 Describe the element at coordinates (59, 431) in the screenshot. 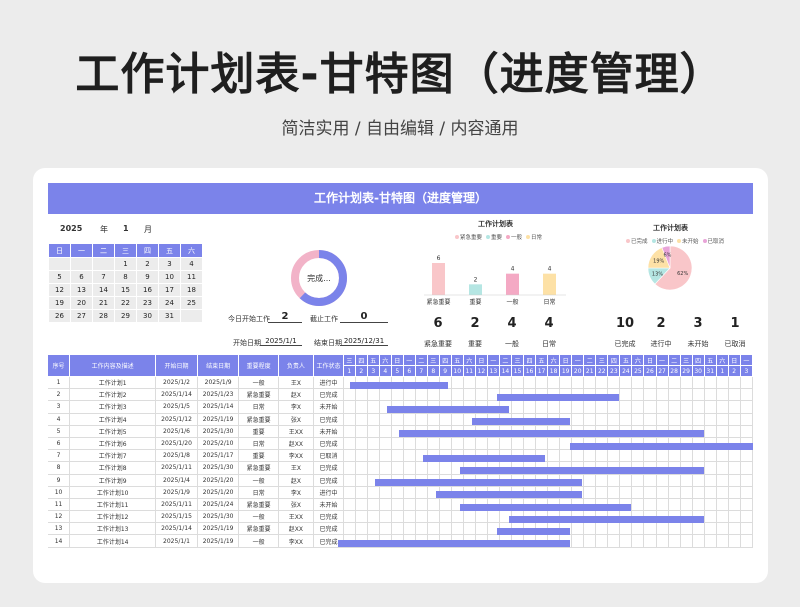

I see `table-cell: 5` at that location.